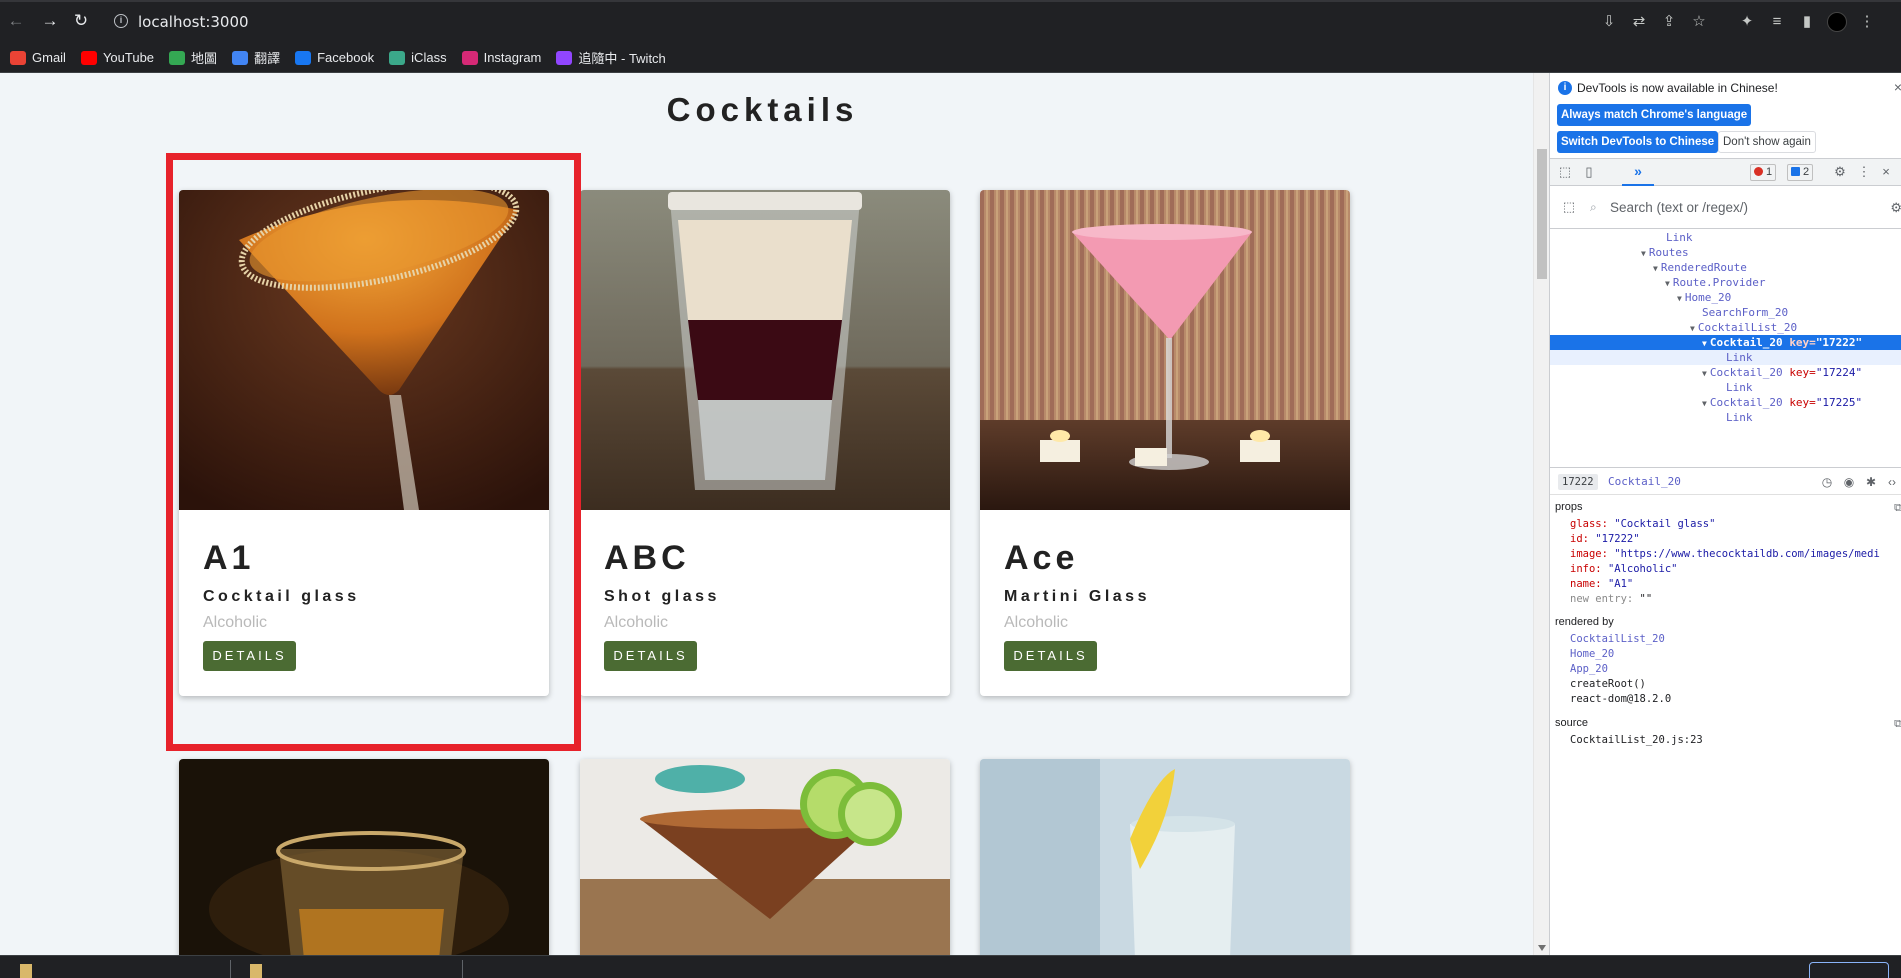 The image size is (1901, 978). Describe the element at coordinates (50, 21) in the screenshot. I see `forward-icon: →` at that location.